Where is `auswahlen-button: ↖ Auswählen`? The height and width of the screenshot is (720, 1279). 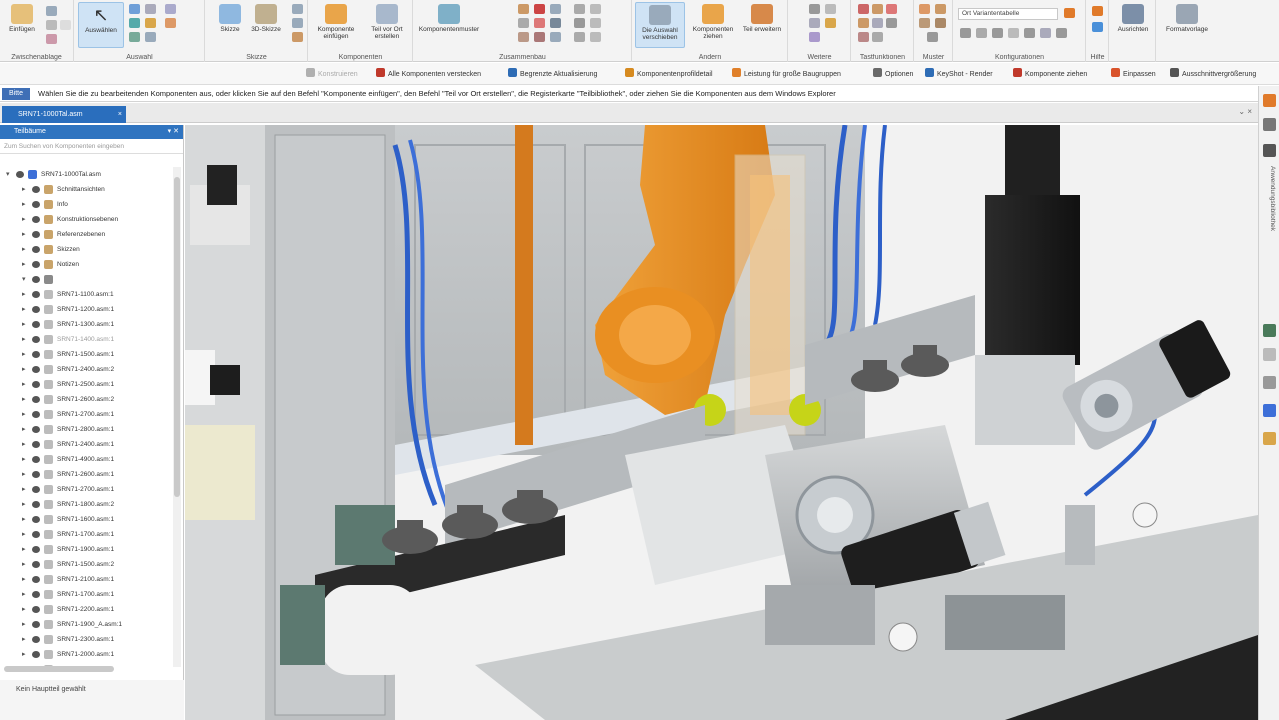
auswahlen-button: ↖ Auswählen is located at coordinates (101, 25).